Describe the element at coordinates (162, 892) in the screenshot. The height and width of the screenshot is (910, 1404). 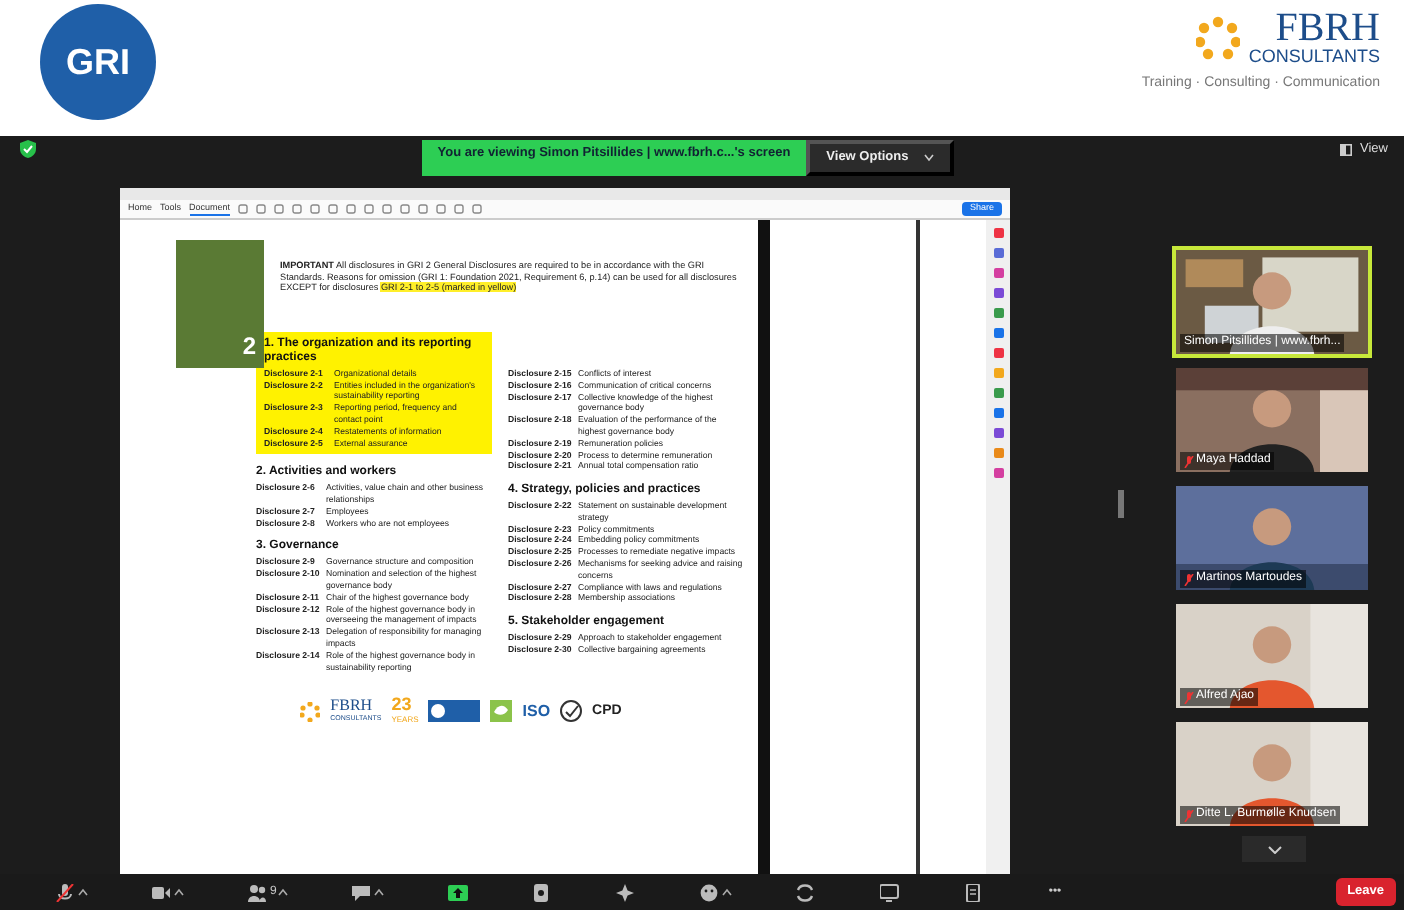
I see `camera-icon` at that location.